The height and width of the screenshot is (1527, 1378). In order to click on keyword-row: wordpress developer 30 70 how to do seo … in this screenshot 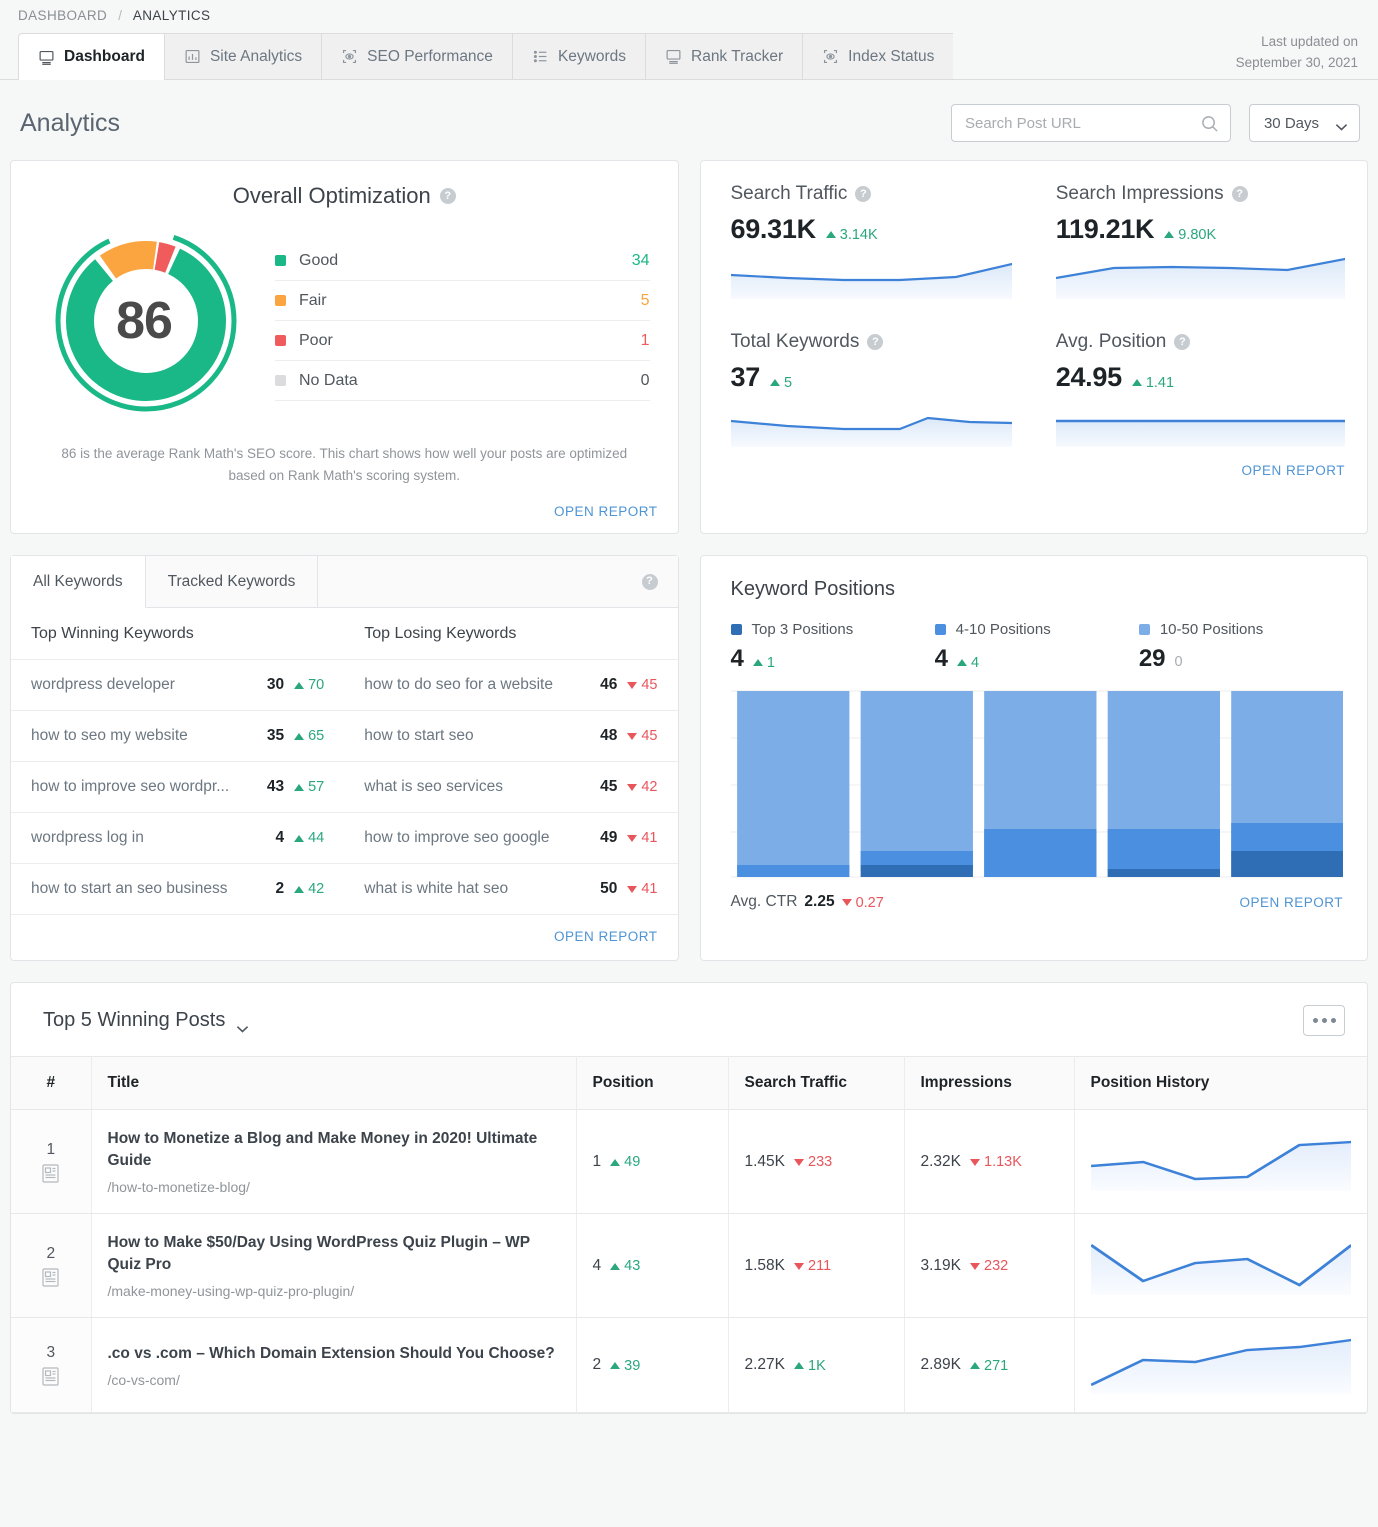, I will do `click(344, 686)`.